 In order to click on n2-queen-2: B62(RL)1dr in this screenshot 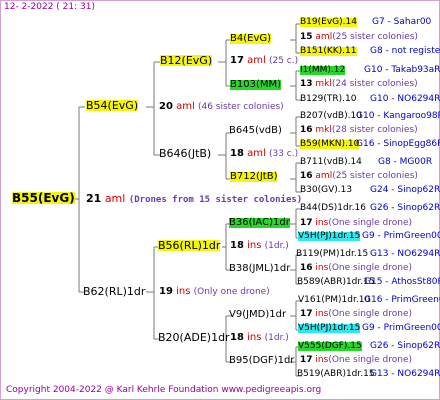, I will do `click(114, 291)`.